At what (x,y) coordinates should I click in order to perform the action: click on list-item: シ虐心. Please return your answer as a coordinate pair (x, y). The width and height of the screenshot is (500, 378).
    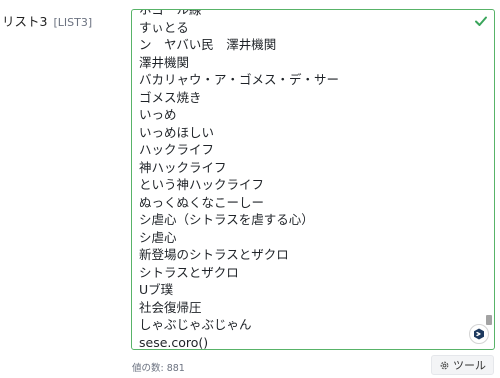
    Looking at the image, I should click on (158, 237).